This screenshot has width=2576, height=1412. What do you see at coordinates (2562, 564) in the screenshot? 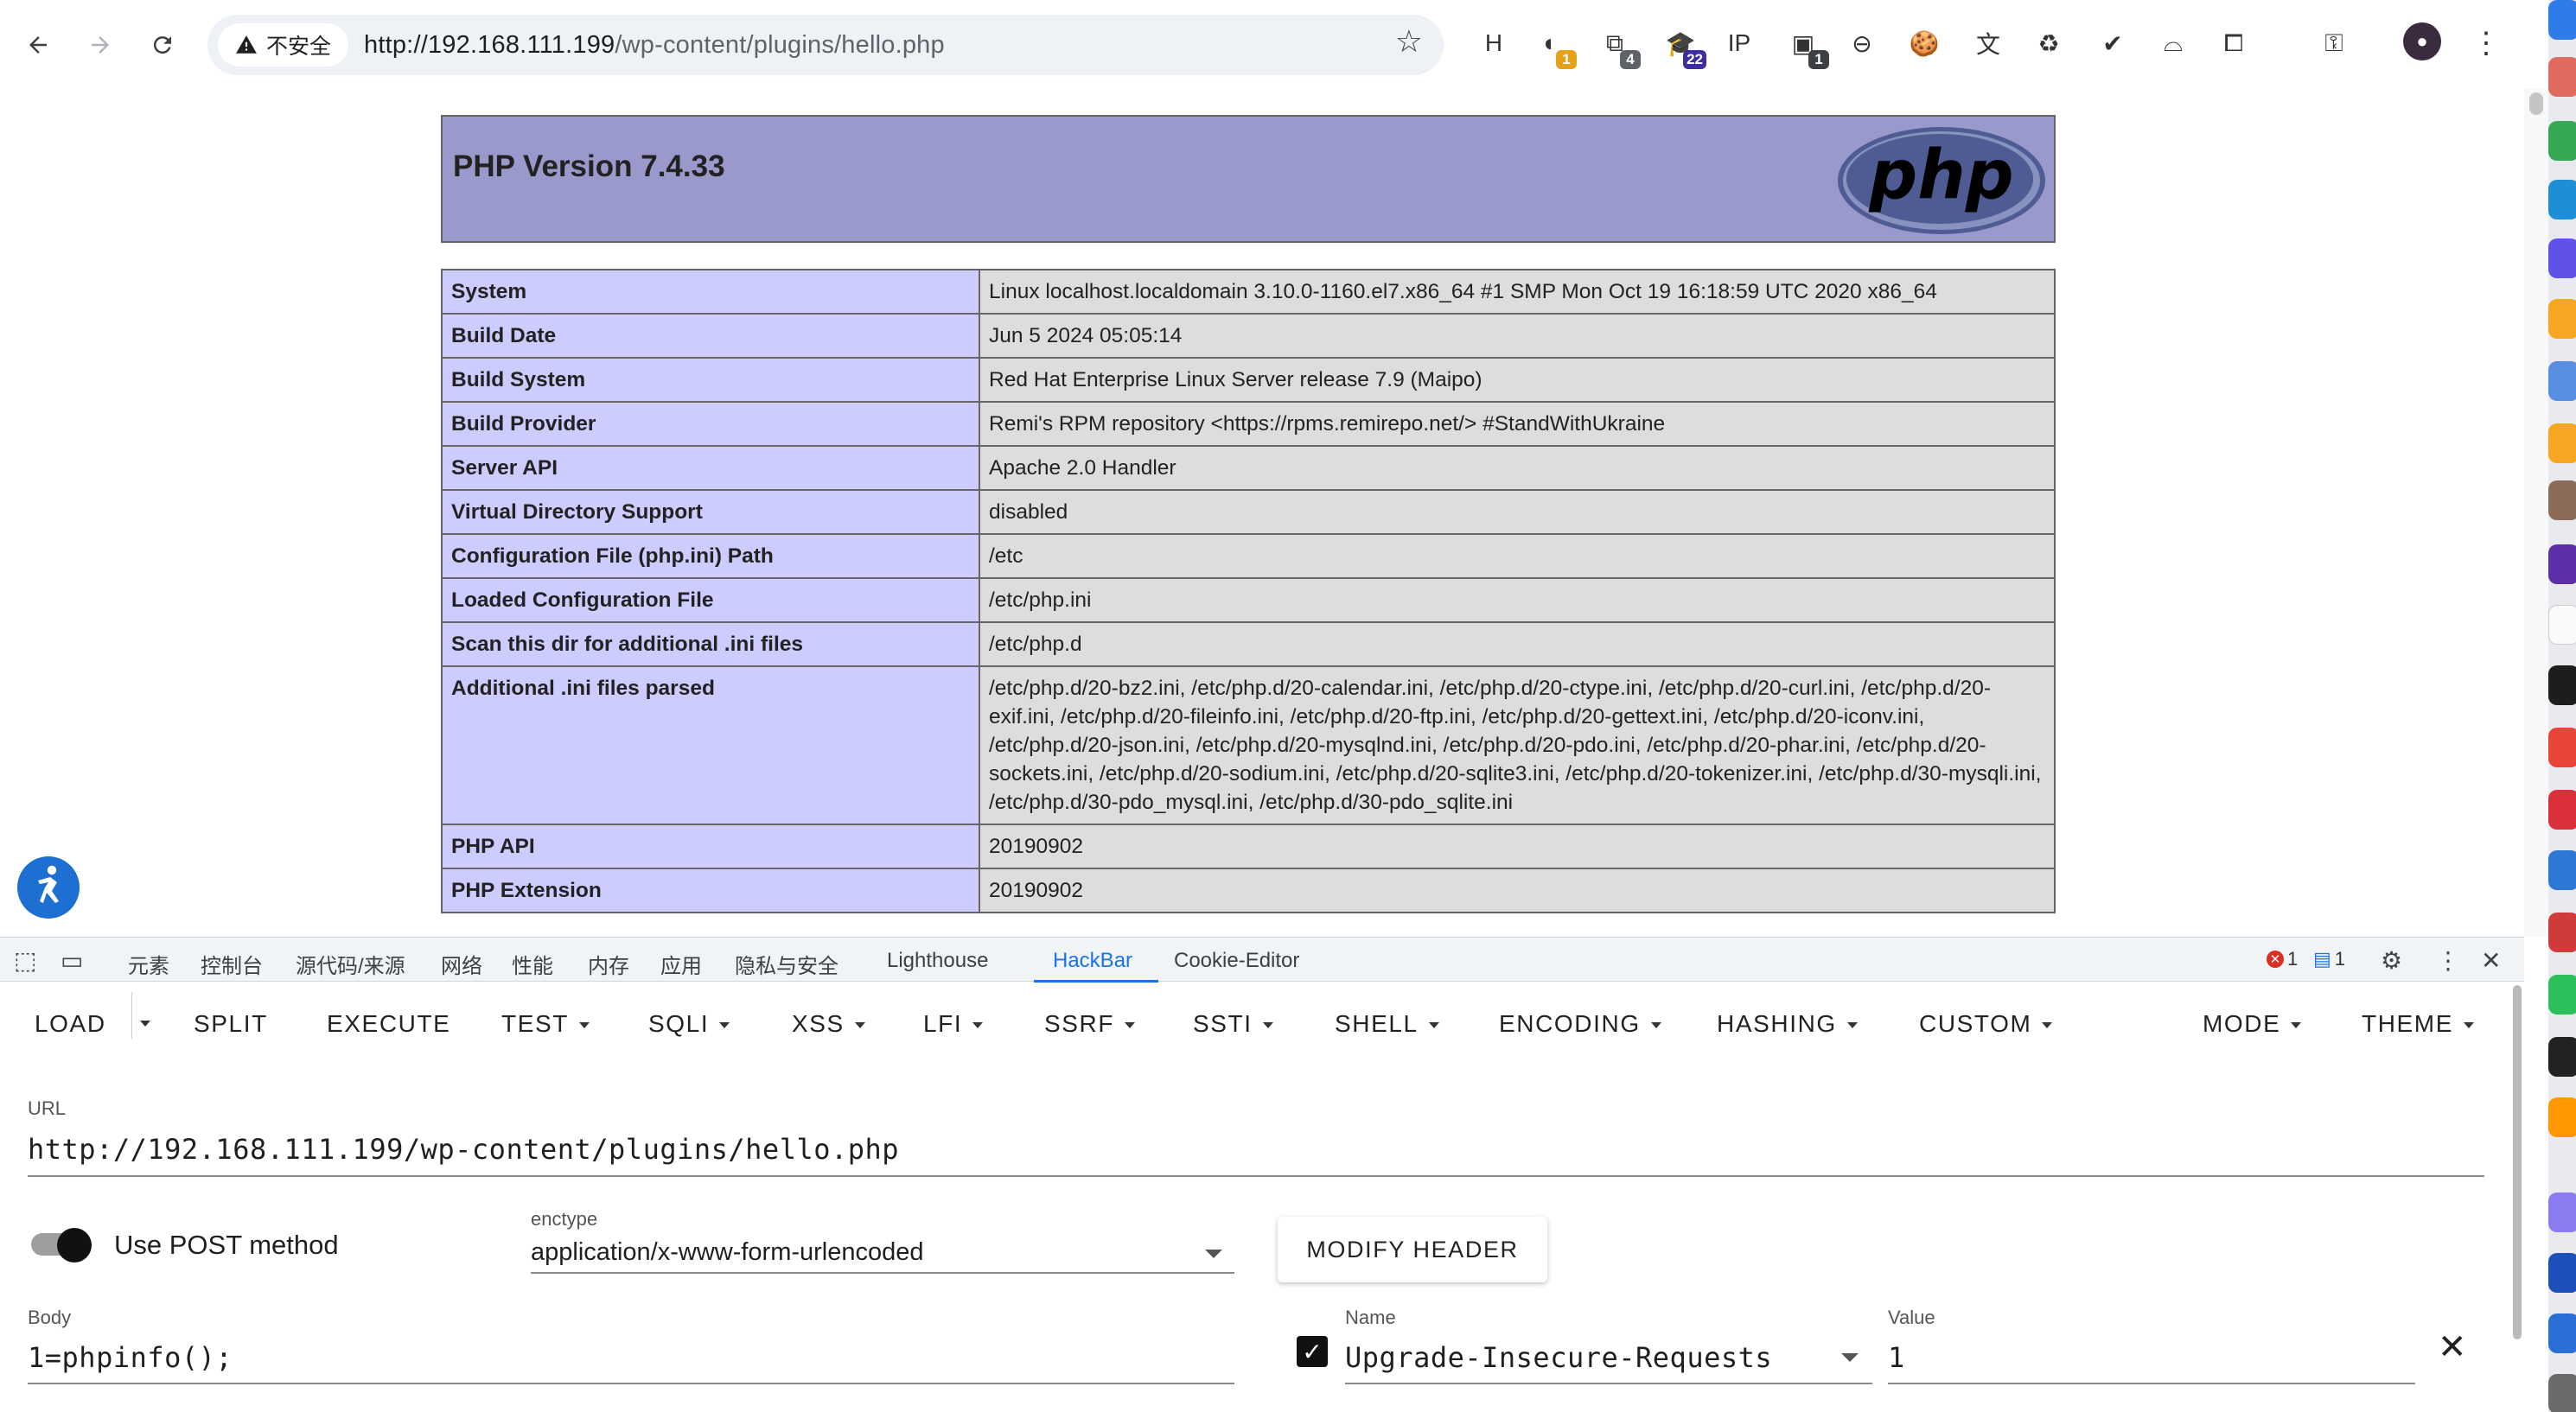
I see `purple-app-icon` at bounding box center [2562, 564].